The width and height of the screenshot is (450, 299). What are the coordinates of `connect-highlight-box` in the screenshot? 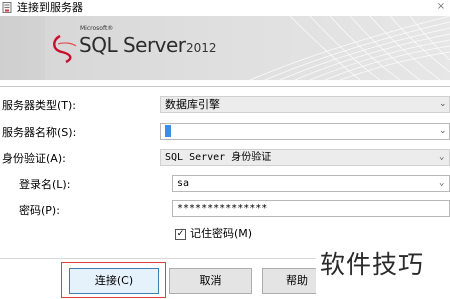 It's located at (113, 280).